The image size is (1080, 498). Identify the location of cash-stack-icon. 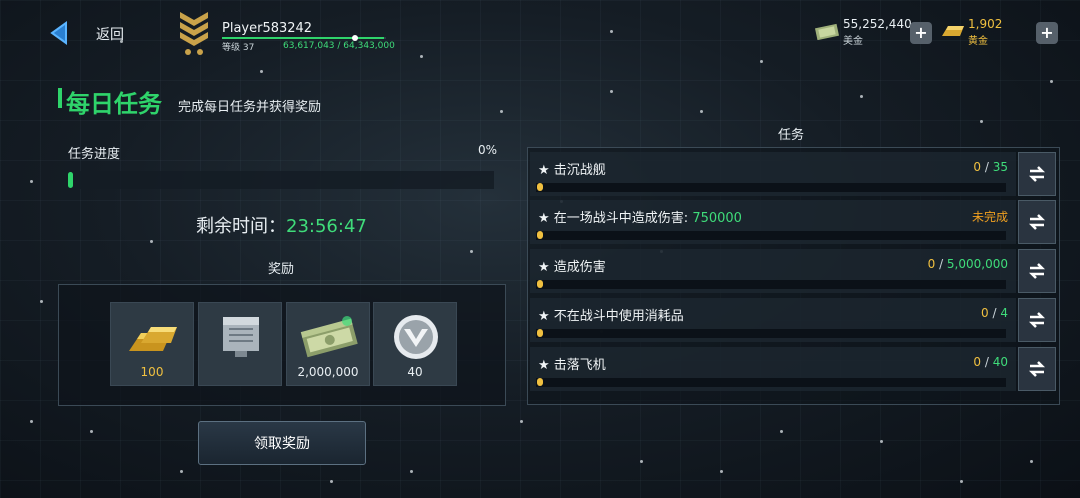
(329, 337).